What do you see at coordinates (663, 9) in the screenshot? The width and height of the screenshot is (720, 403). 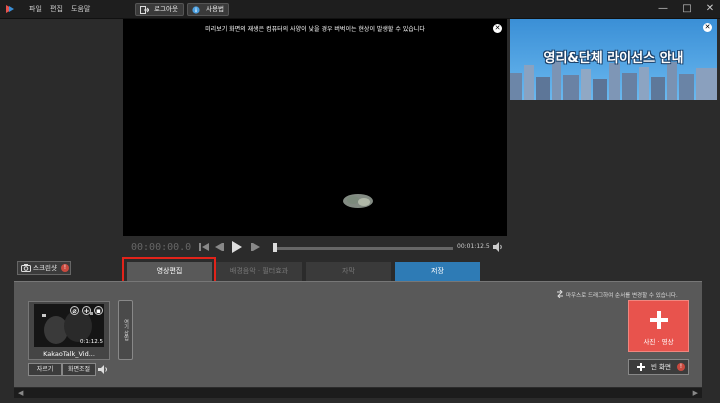 I see `minimize-icon: —` at bounding box center [663, 9].